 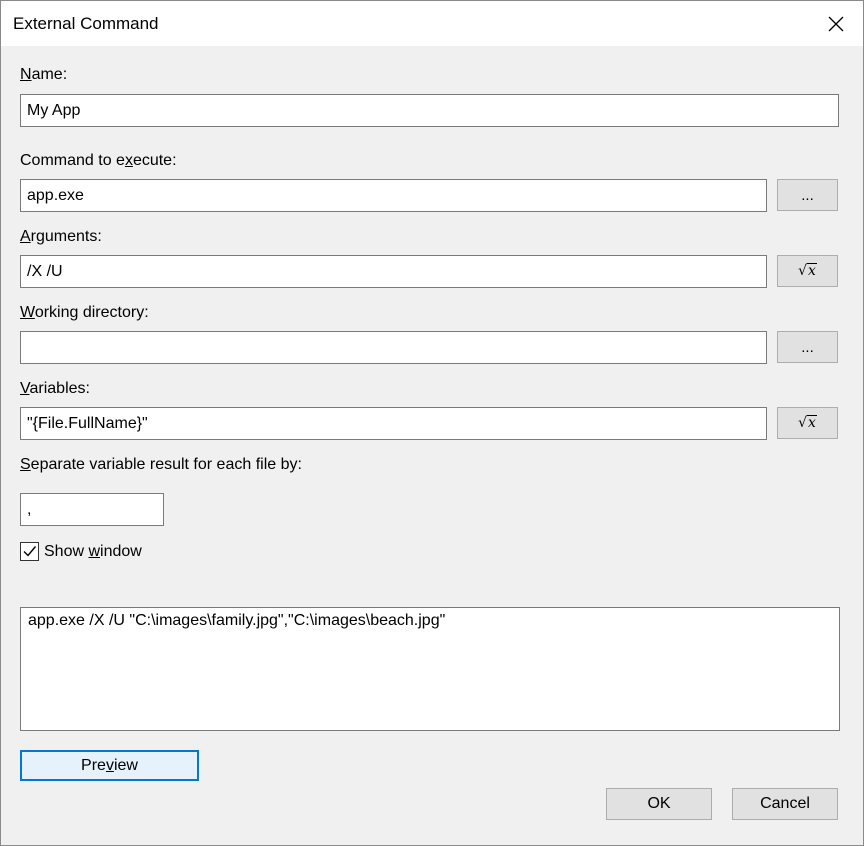 I want to click on checkmark-icon, so click(x=30, y=551).